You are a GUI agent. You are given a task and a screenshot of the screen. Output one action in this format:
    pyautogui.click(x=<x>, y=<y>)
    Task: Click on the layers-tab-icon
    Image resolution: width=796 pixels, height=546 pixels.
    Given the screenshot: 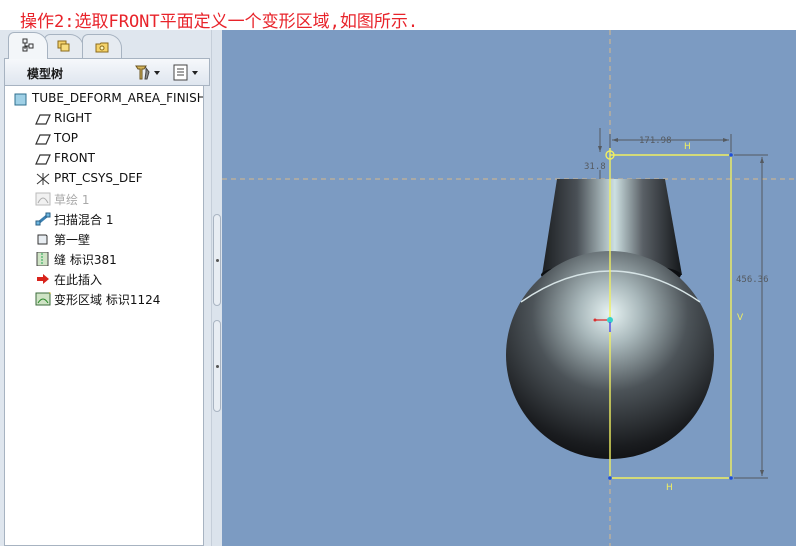 What is the action you would take?
    pyautogui.click(x=63, y=46)
    